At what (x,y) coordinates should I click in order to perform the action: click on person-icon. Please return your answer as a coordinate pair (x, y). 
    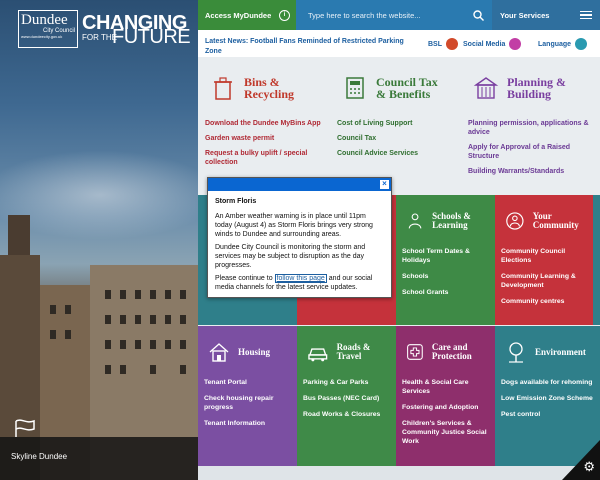
    Looking at the image, I should click on (415, 221).